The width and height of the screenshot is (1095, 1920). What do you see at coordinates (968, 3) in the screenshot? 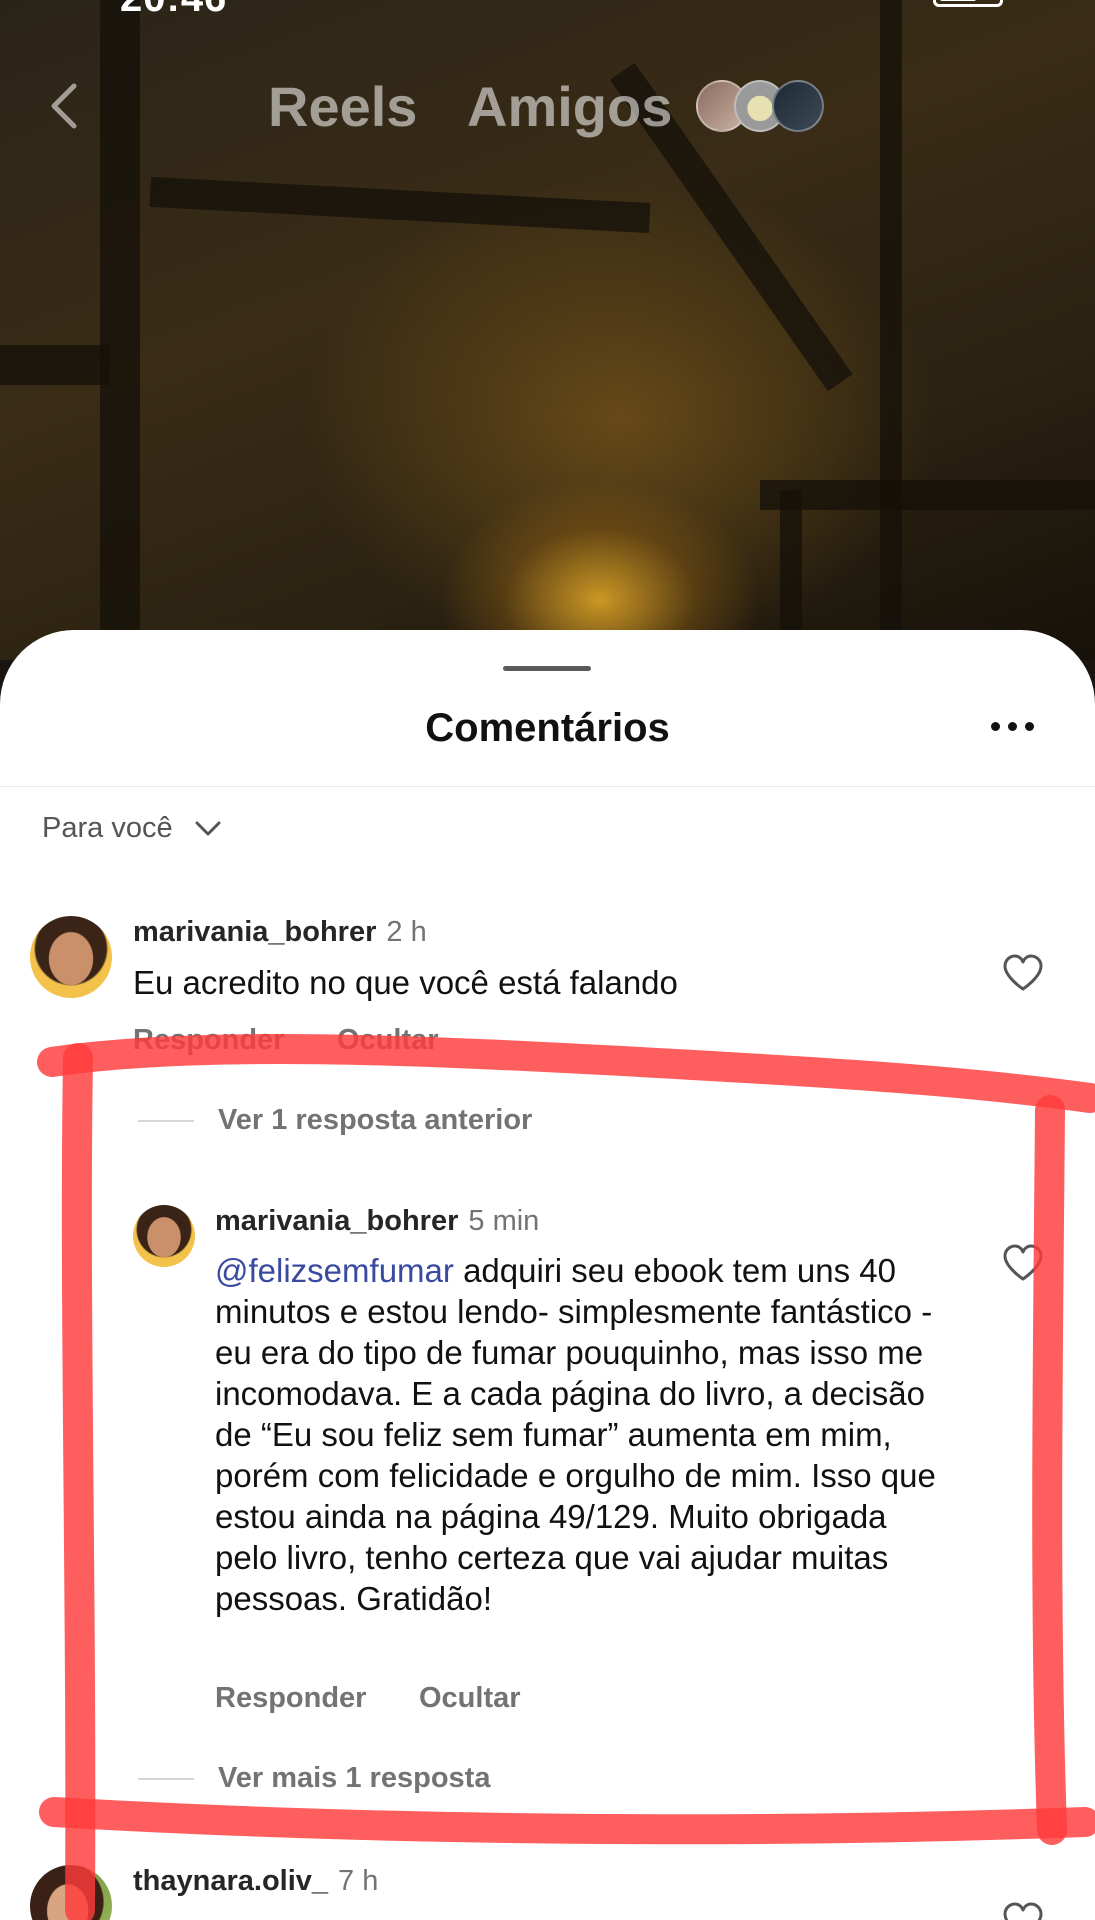
I see `battery-icon` at bounding box center [968, 3].